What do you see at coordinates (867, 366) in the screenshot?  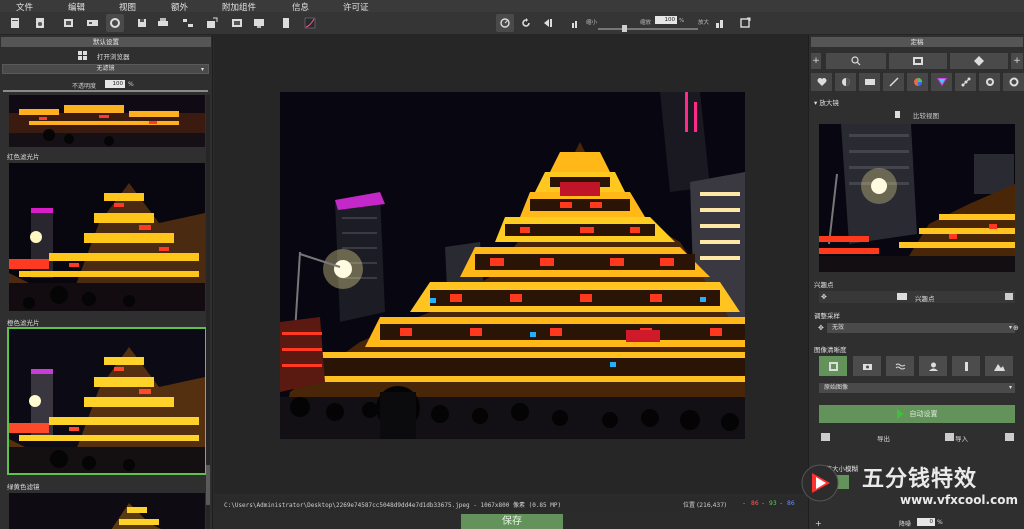 I see `camera-icon` at bounding box center [867, 366].